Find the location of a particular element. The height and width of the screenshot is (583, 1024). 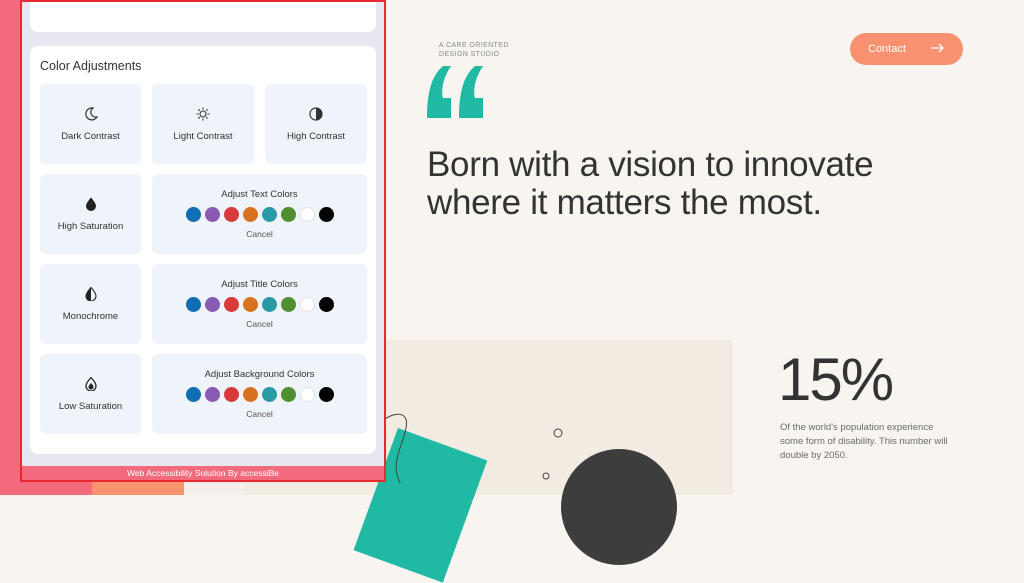

moon-icon is located at coordinates (91, 113).